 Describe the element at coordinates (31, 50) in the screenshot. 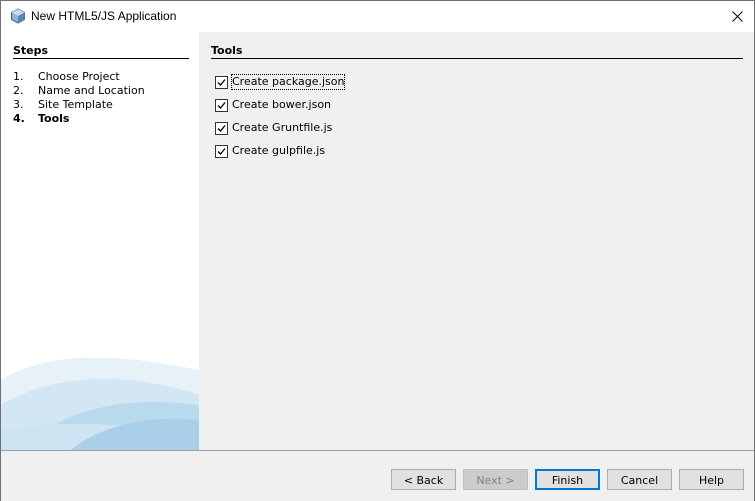

I see `steps-header: Steps` at that location.